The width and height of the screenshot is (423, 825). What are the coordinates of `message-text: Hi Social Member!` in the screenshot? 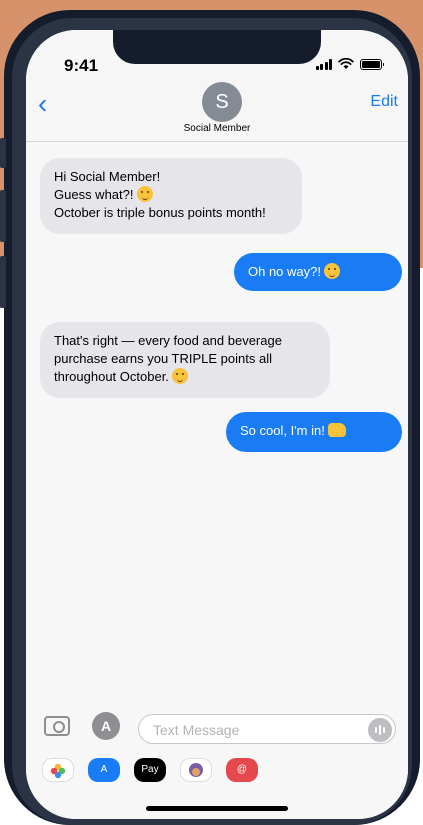 It's located at (107, 176).